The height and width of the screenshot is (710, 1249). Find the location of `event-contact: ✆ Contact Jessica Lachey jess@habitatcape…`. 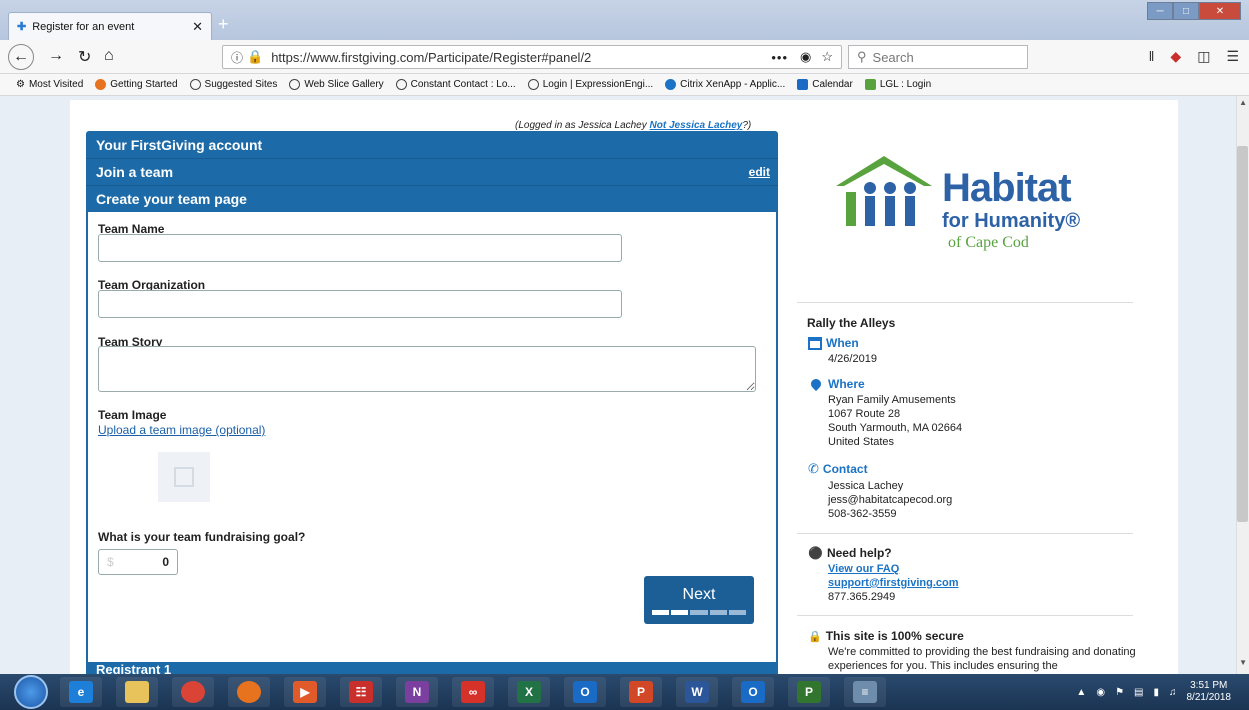

event-contact: ✆ Contact Jessica Lachey jess@habitatcape… is located at coordinates (880, 490).